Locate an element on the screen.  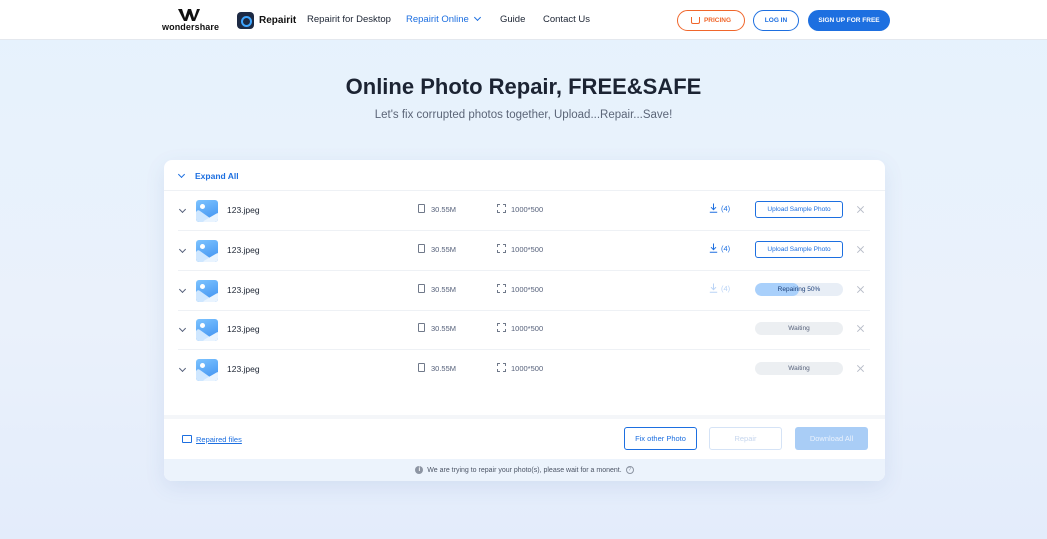
download-all-button: Download All is located at coordinates (831, 438).